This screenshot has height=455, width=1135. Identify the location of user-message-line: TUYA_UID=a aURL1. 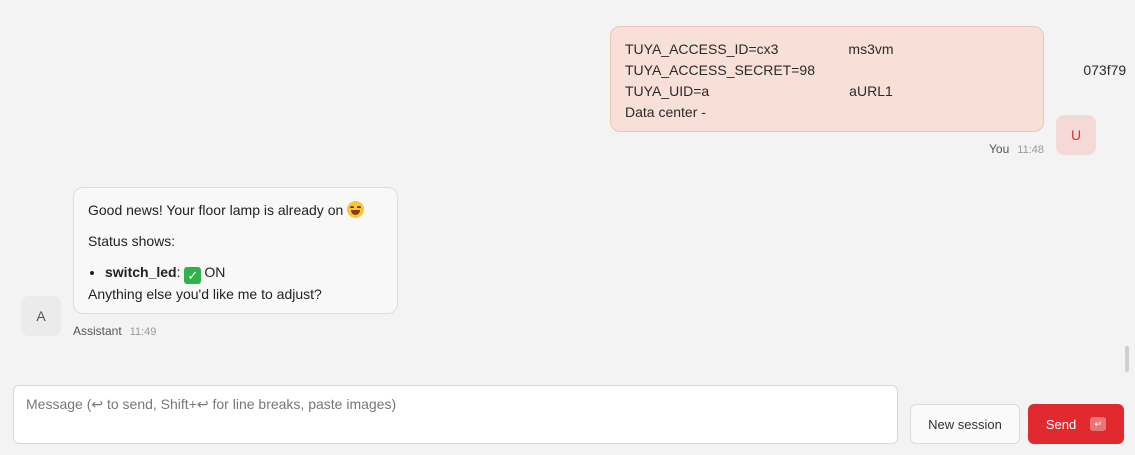
(759, 91).